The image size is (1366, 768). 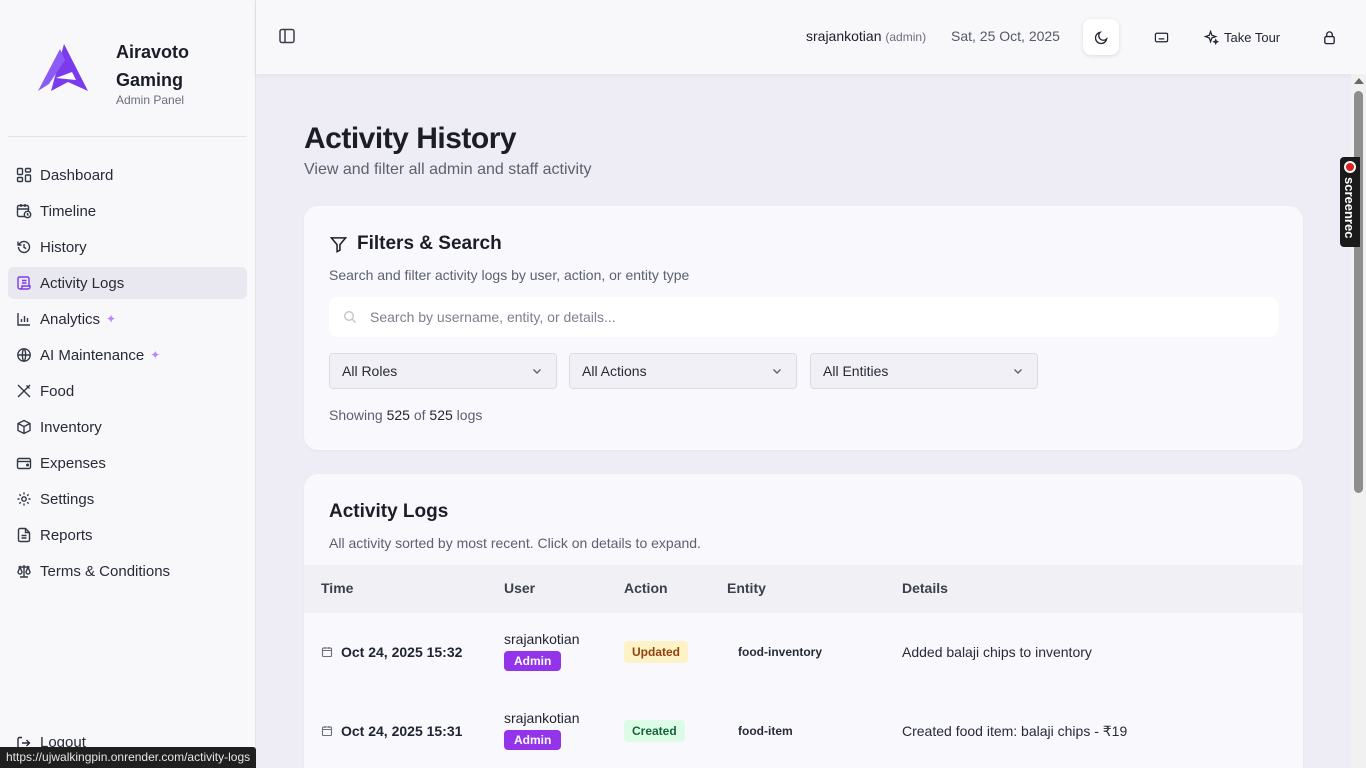 What do you see at coordinates (24, 463) in the screenshot?
I see `wallet-icon` at bounding box center [24, 463].